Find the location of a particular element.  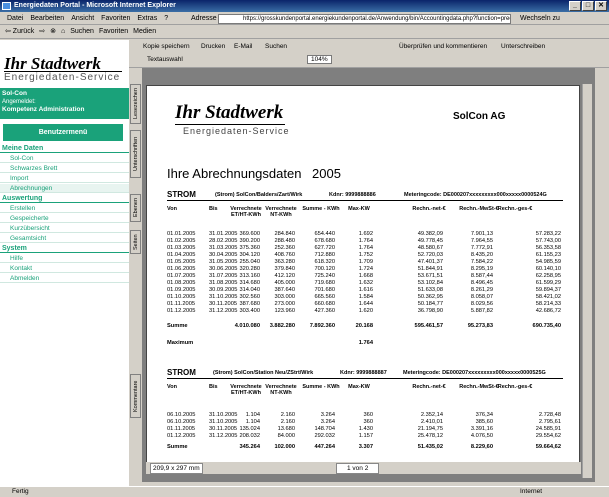

maximize-button: □ is located at coordinates (588, 6).